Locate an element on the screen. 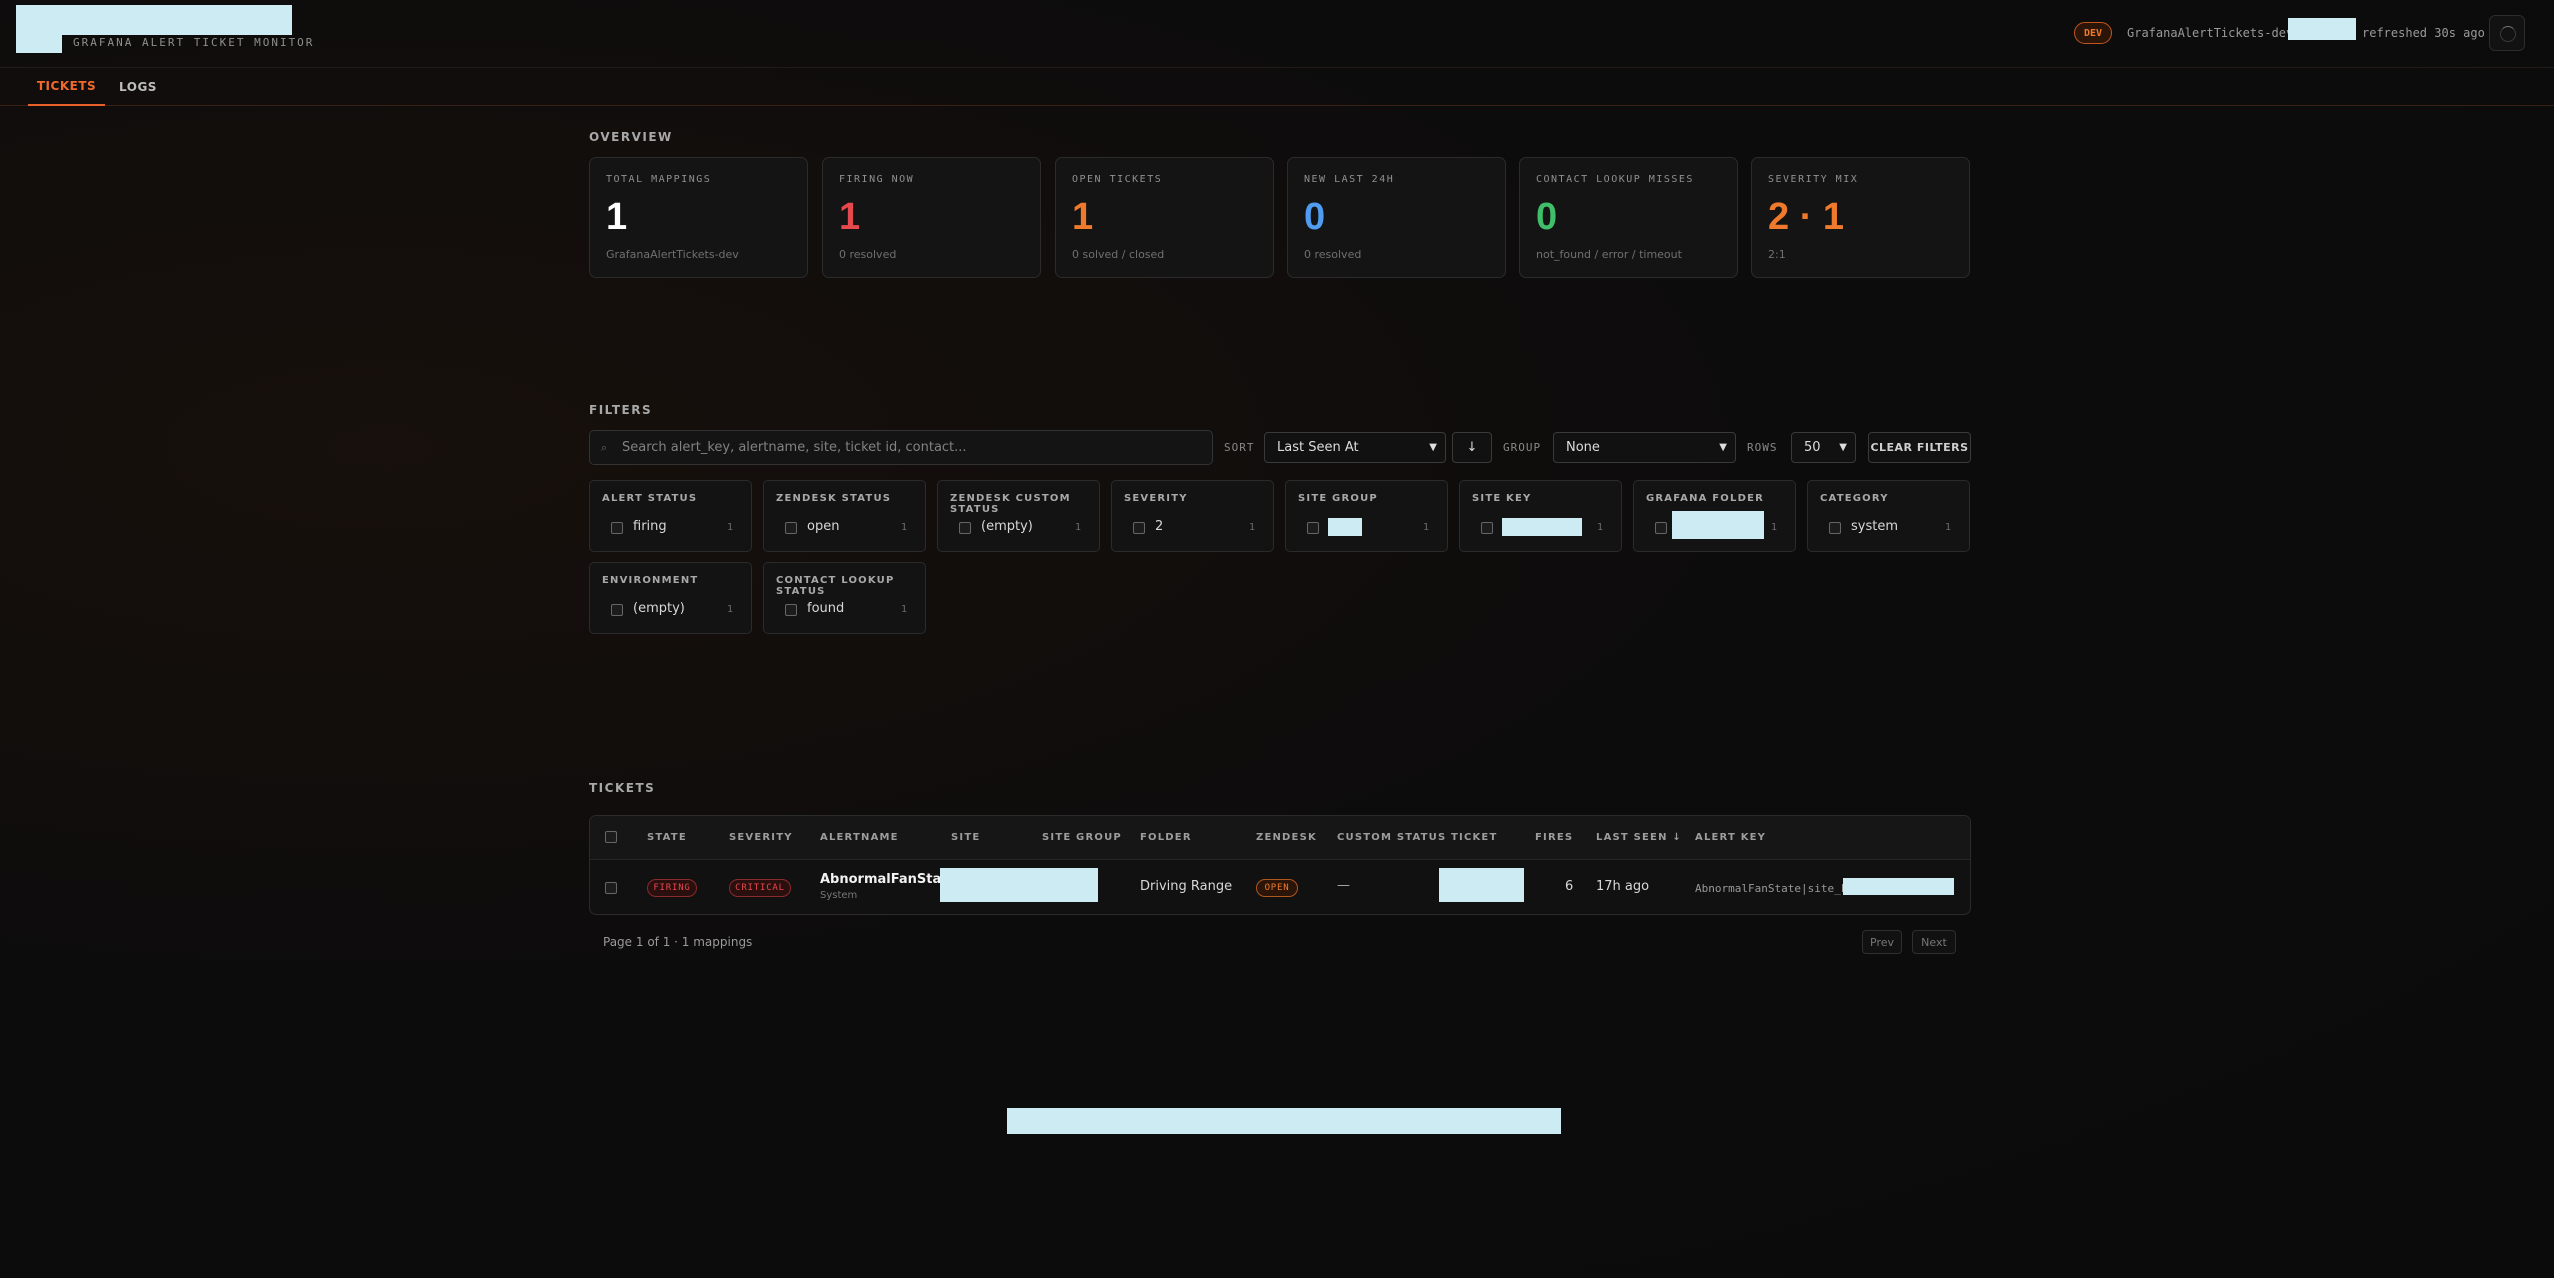 Image resolution: width=2554 pixels, height=1278 pixels. rows-select: 50 ▼ is located at coordinates (1823, 447).